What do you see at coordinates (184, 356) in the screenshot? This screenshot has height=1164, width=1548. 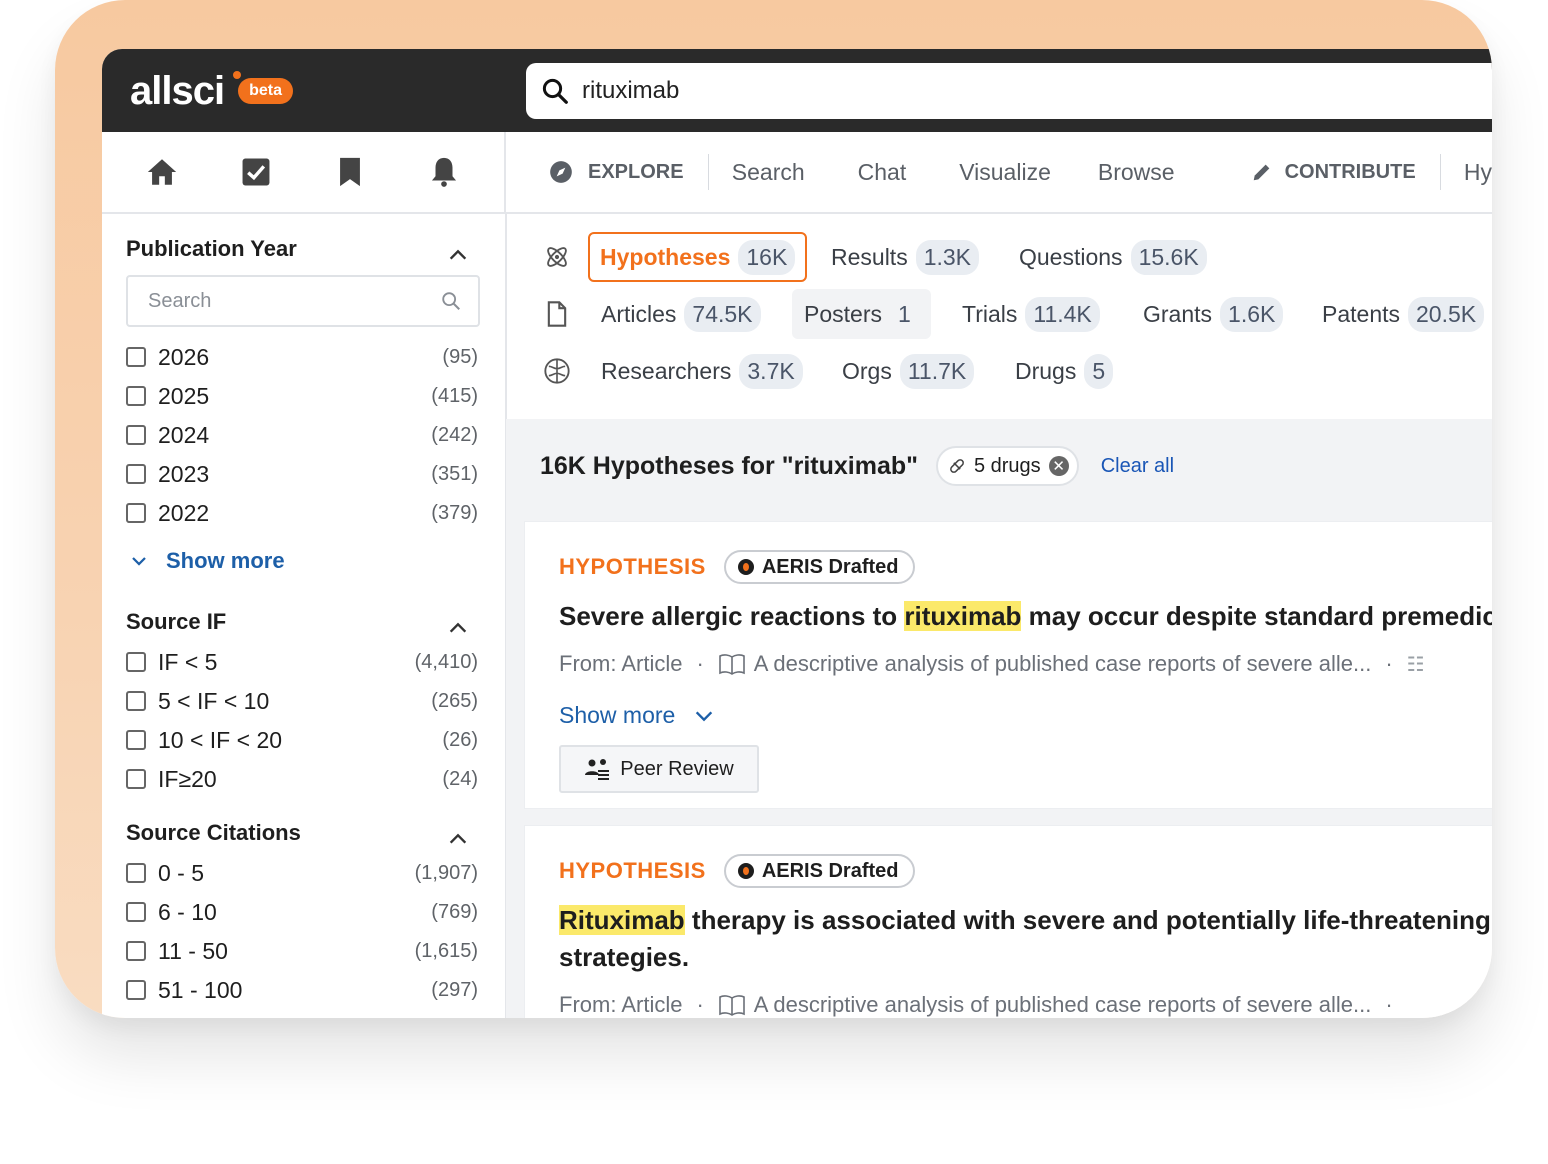 I see `option-label: 2026` at bounding box center [184, 356].